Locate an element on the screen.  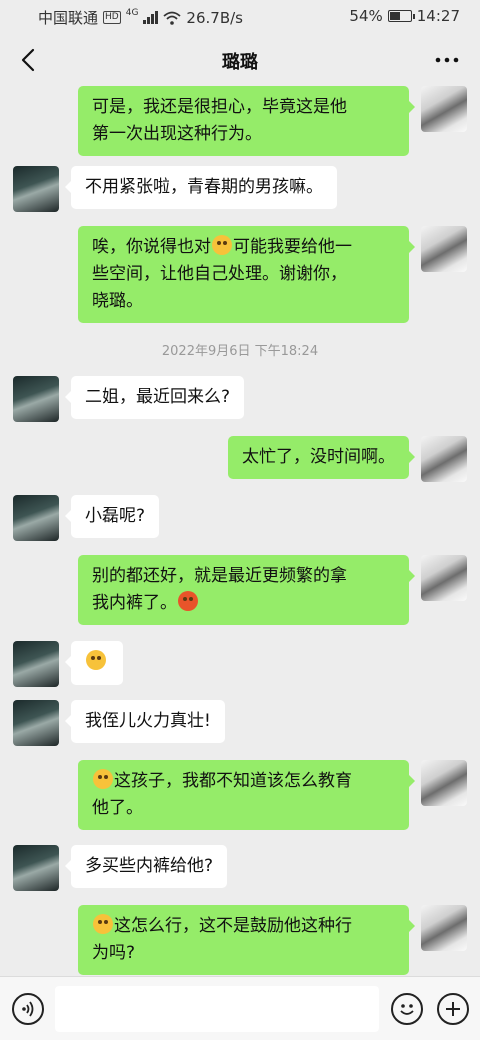
voice-input-icon is located at coordinates (28, 1009).